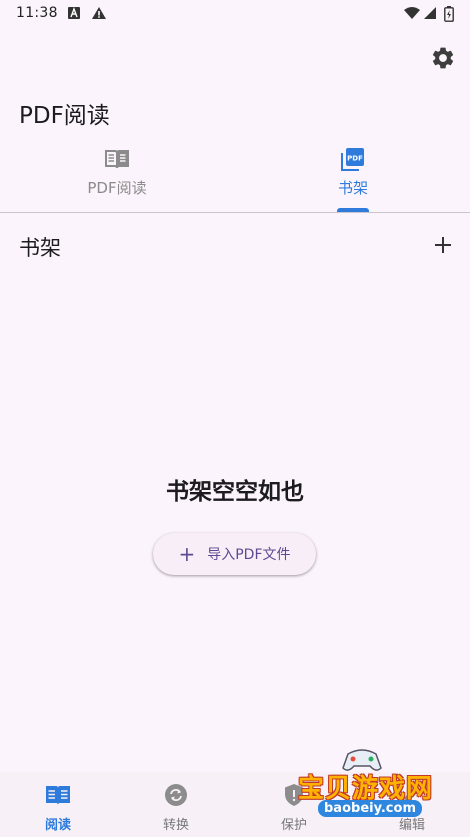 This screenshot has height=837, width=470. I want to click on convert-icon, so click(176, 795).